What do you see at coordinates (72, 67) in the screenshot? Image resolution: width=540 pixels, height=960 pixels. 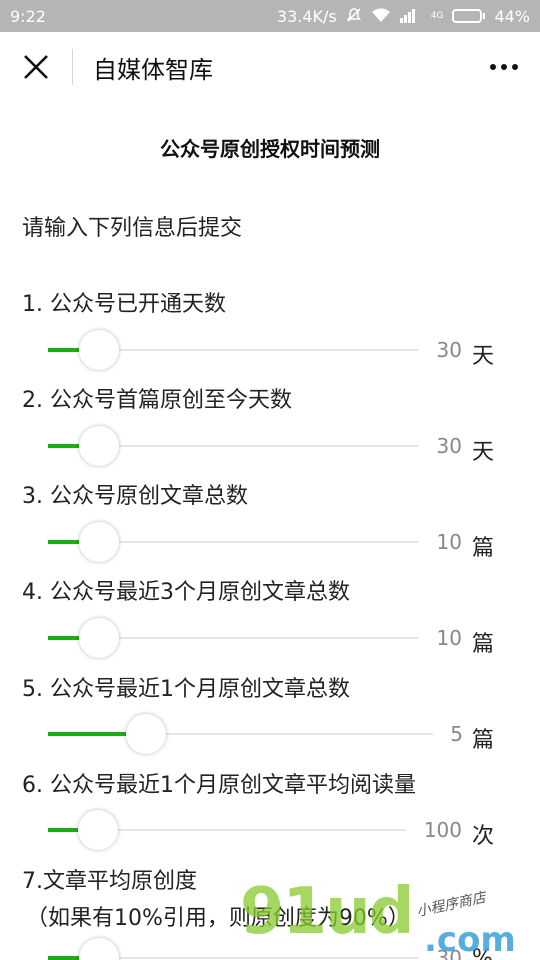 I see `nav-divider` at bounding box center [72, 67].